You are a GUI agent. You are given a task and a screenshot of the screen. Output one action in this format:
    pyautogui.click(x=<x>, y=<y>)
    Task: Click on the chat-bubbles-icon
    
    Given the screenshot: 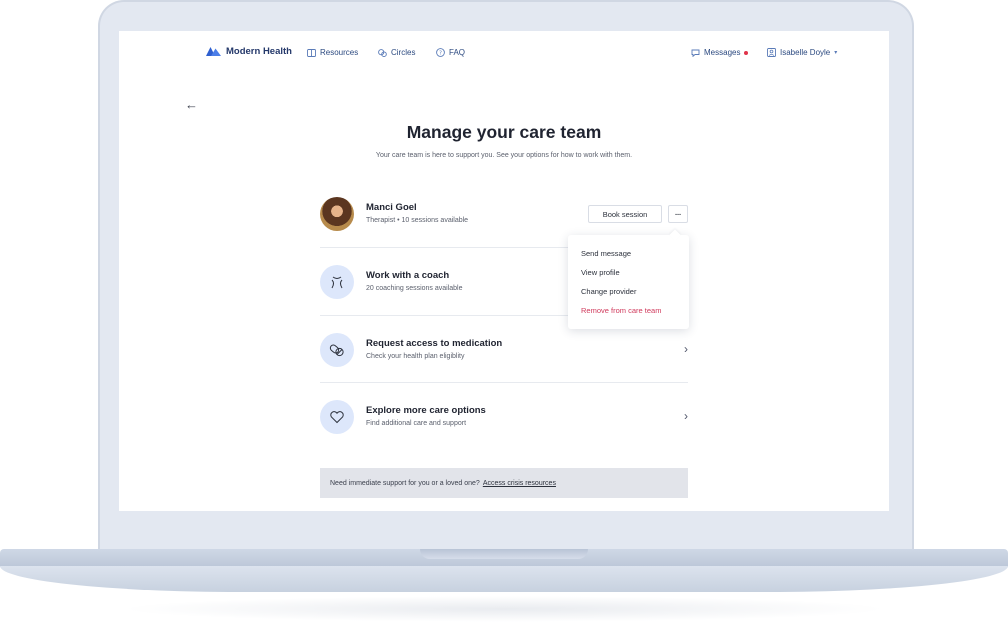 What is the action you would take?
    pyautogui.click(x=382, y=52)
    